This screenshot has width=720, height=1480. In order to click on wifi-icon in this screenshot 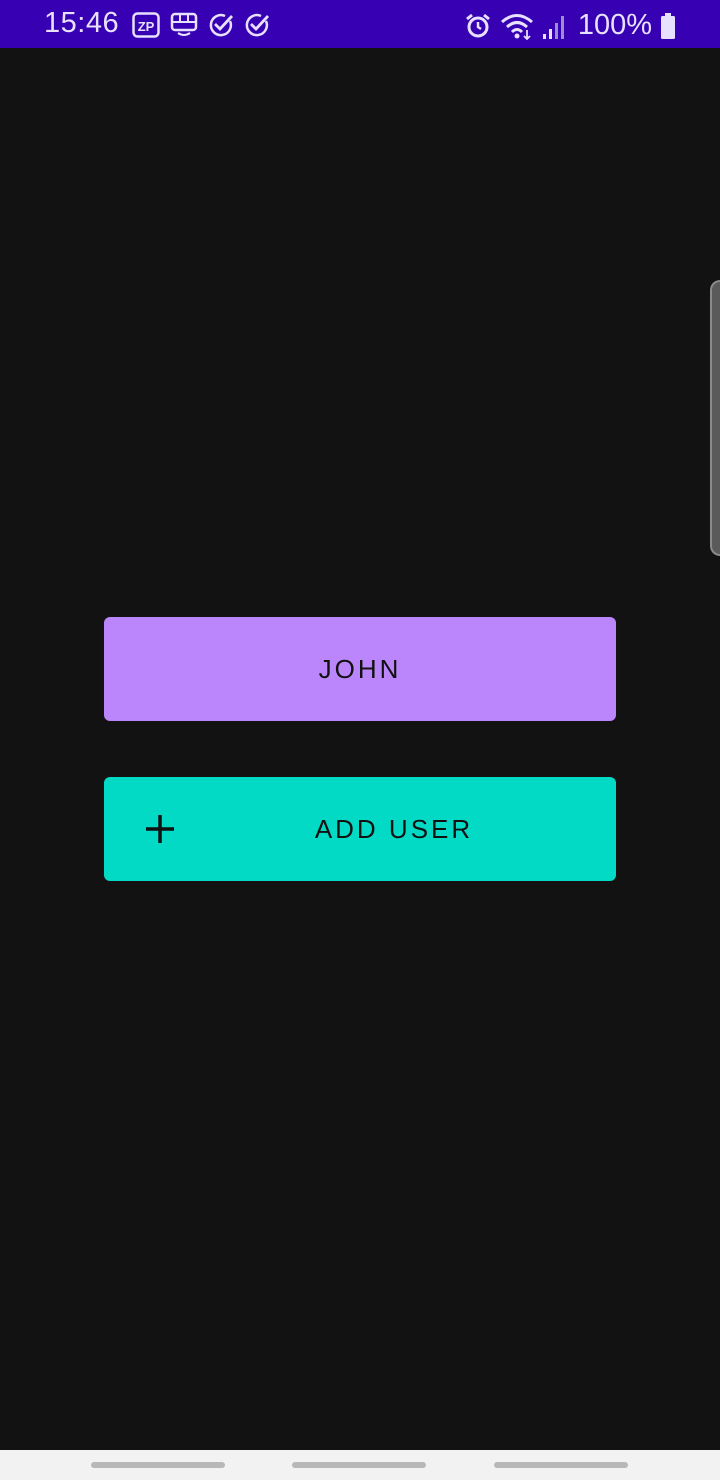, I will do `click(516, 26)`.